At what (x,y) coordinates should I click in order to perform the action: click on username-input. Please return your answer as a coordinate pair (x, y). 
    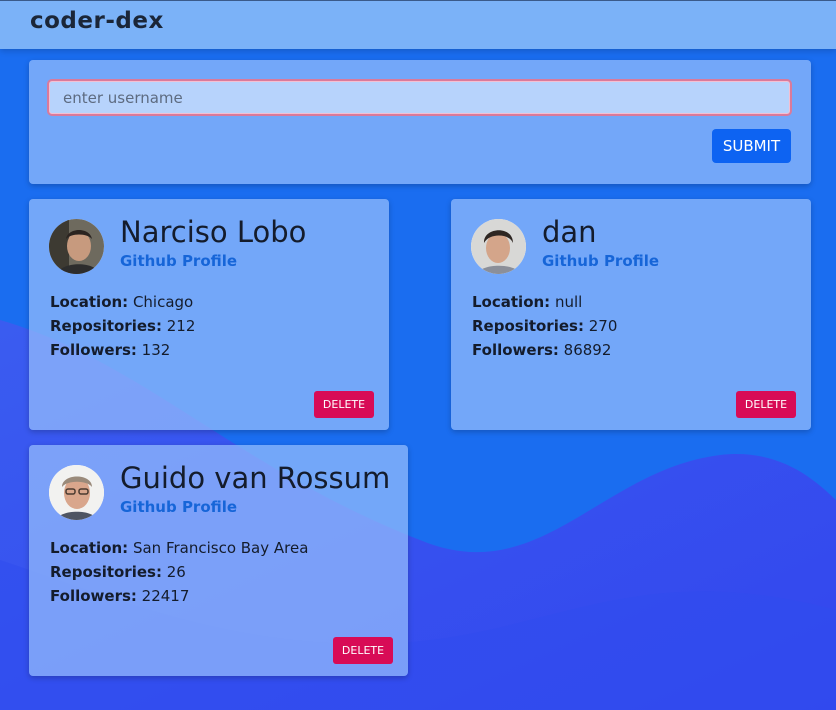
    Looking at the image, I should click on (419, 97).